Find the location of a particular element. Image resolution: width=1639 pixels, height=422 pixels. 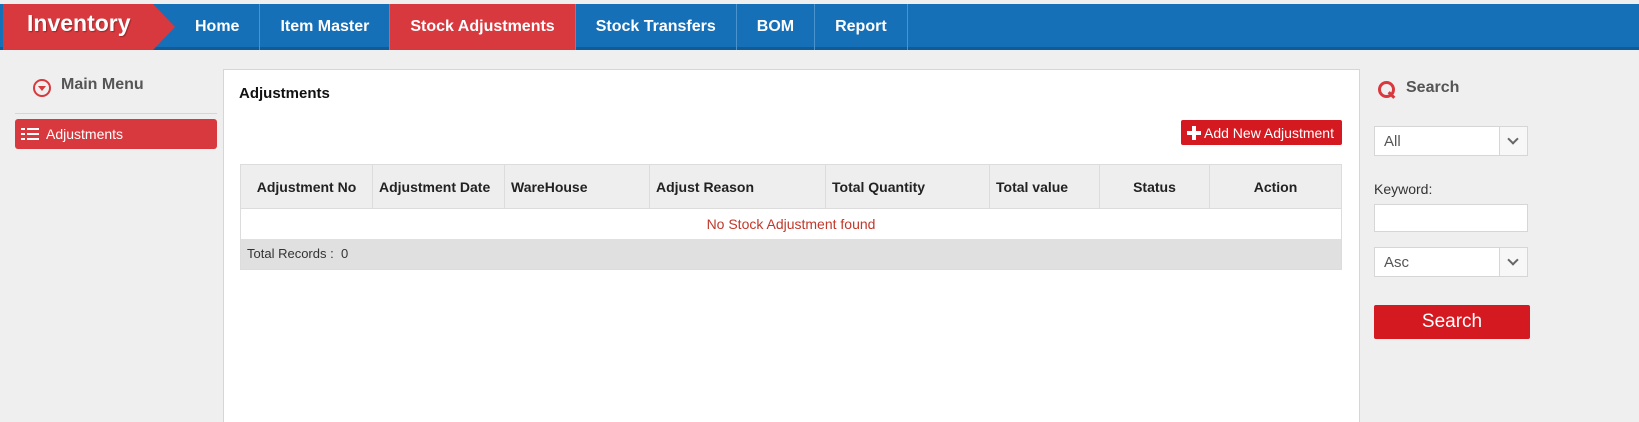

filter-select-toggle is located at coordinates (1513, 141).